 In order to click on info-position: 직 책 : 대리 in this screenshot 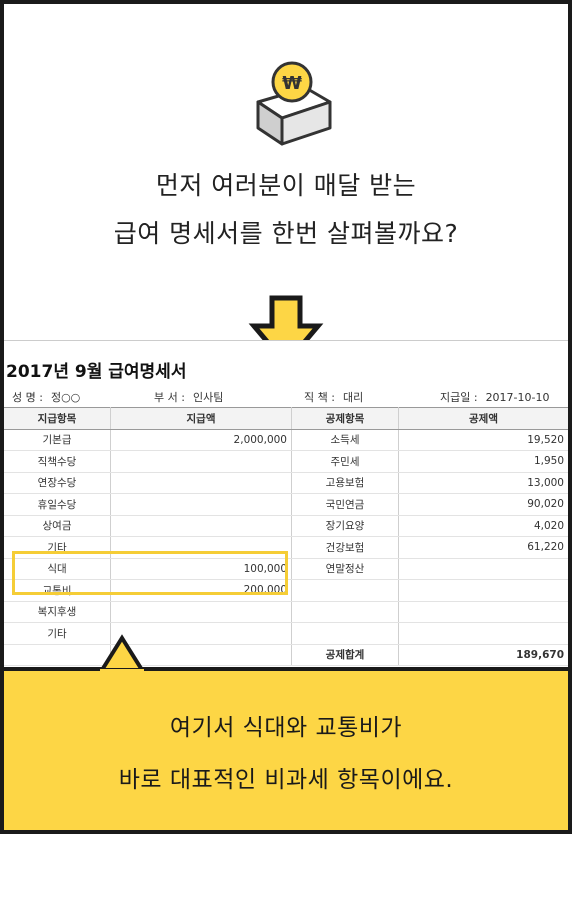, I will do `click(334, 397)`.